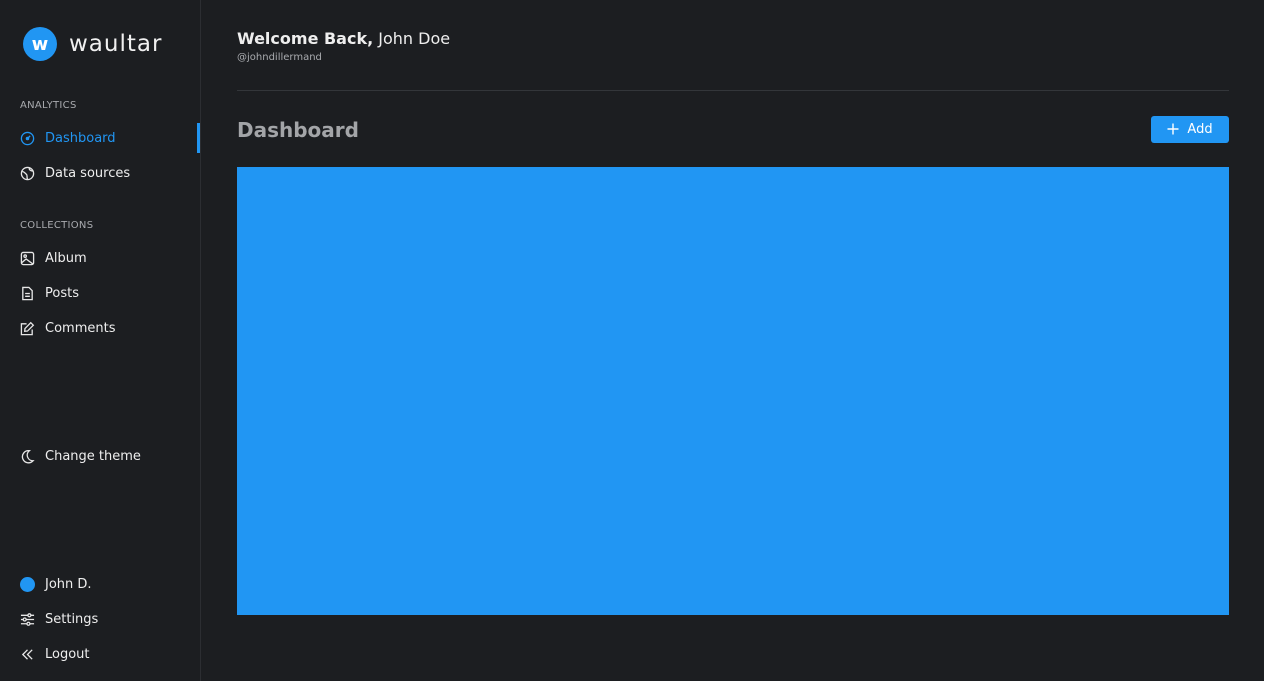 The height and width of the screenshot is (681, 1264). I want to click on sidebar-item-data-sources: Data sources, so click(100, 173).